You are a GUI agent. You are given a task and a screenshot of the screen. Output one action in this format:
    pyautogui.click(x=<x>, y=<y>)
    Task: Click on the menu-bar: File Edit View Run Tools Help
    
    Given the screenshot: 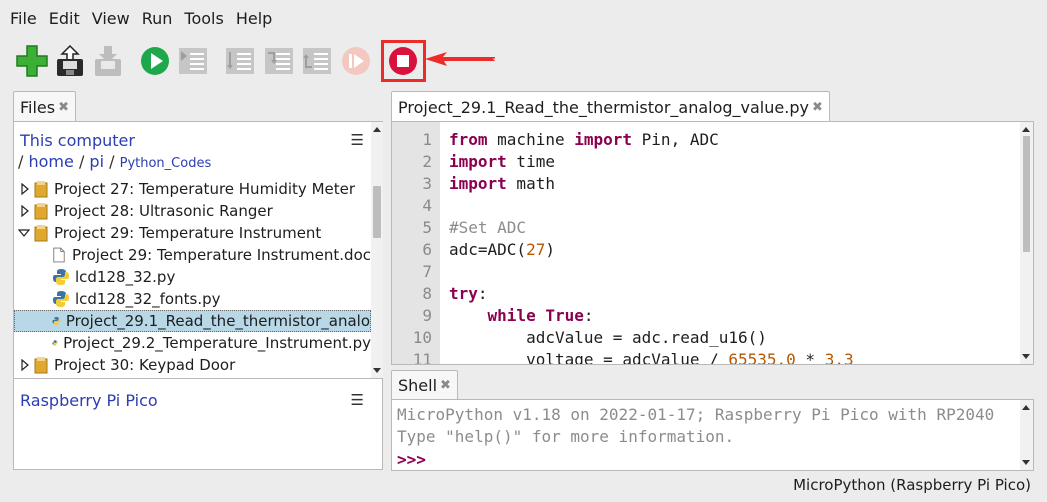 What is the action you would take?
    pyautogui.click(x=523, y=18)
    